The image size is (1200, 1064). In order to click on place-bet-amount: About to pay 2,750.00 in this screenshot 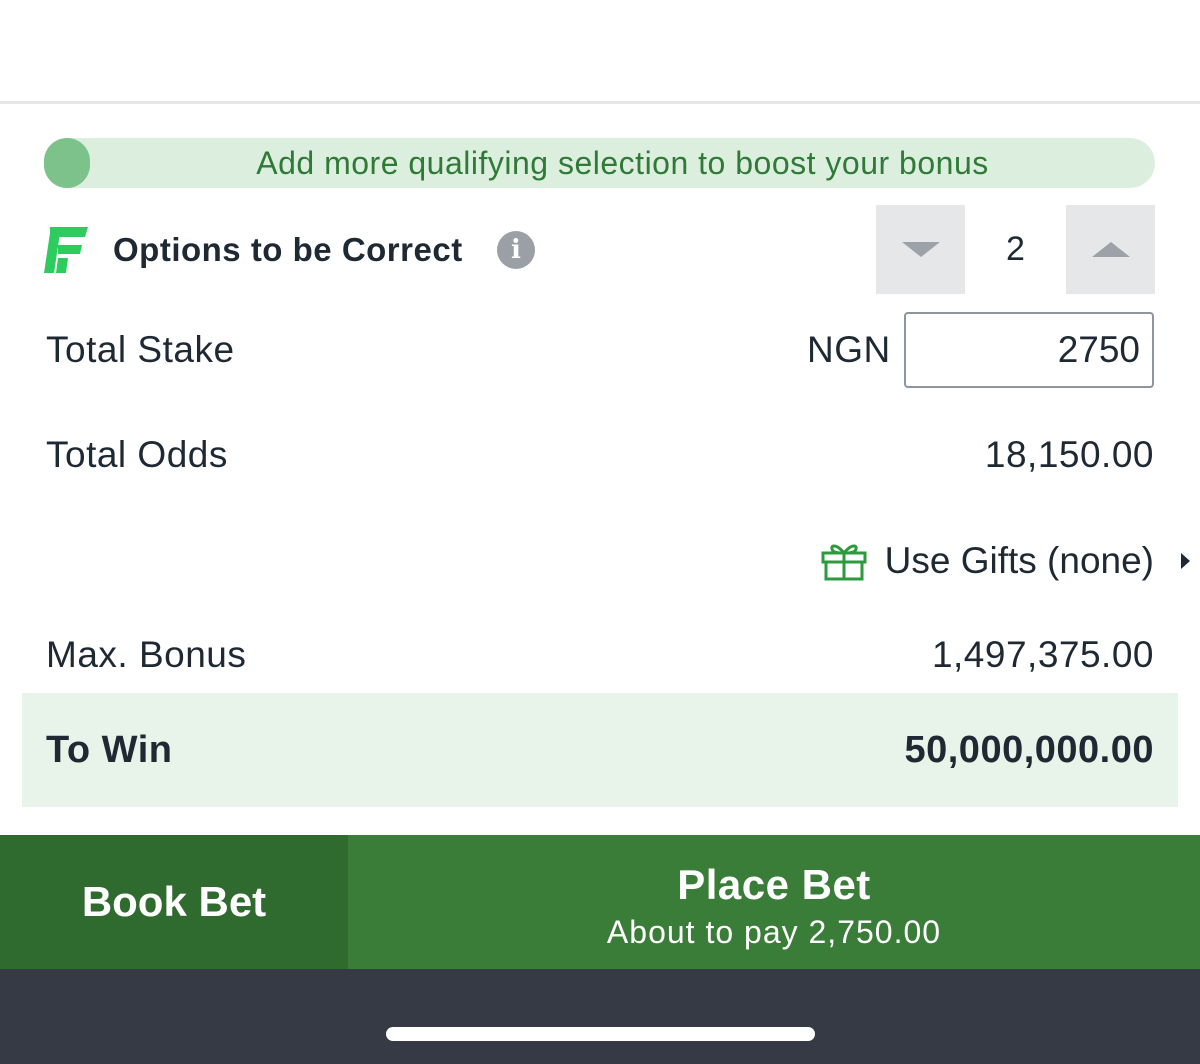, I will do `click(774, 932)`.